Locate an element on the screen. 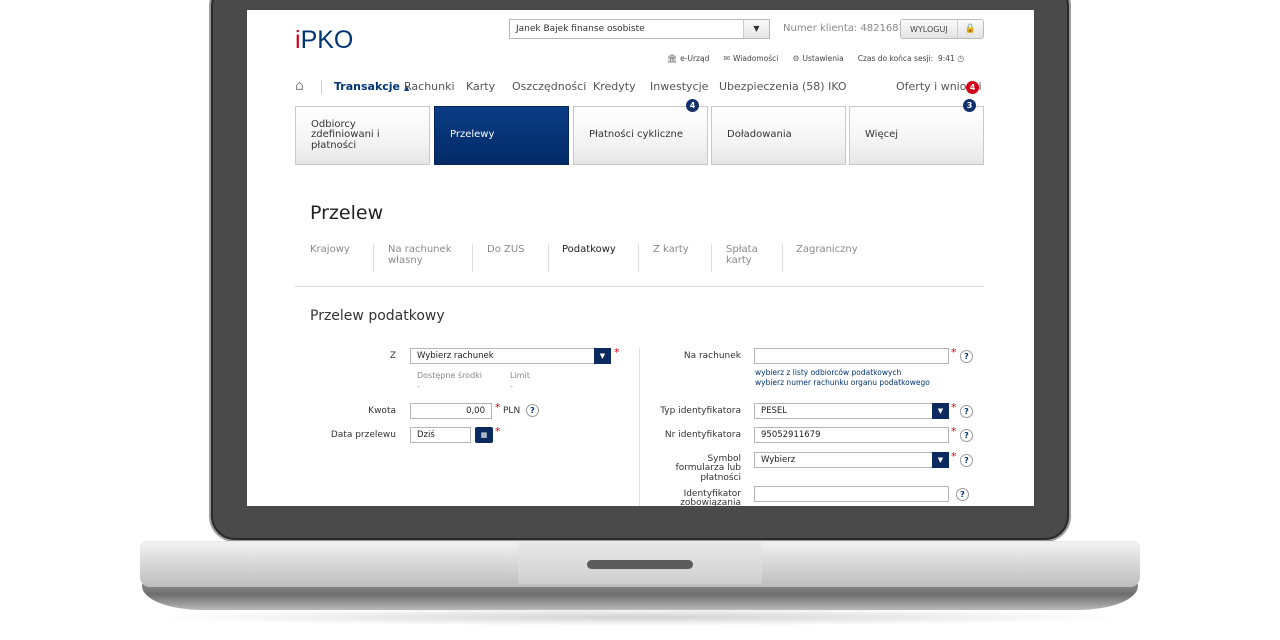  link-tax-recipients: wybierz z listy odbiorców podatkowych is located at coordinates (828, 373).